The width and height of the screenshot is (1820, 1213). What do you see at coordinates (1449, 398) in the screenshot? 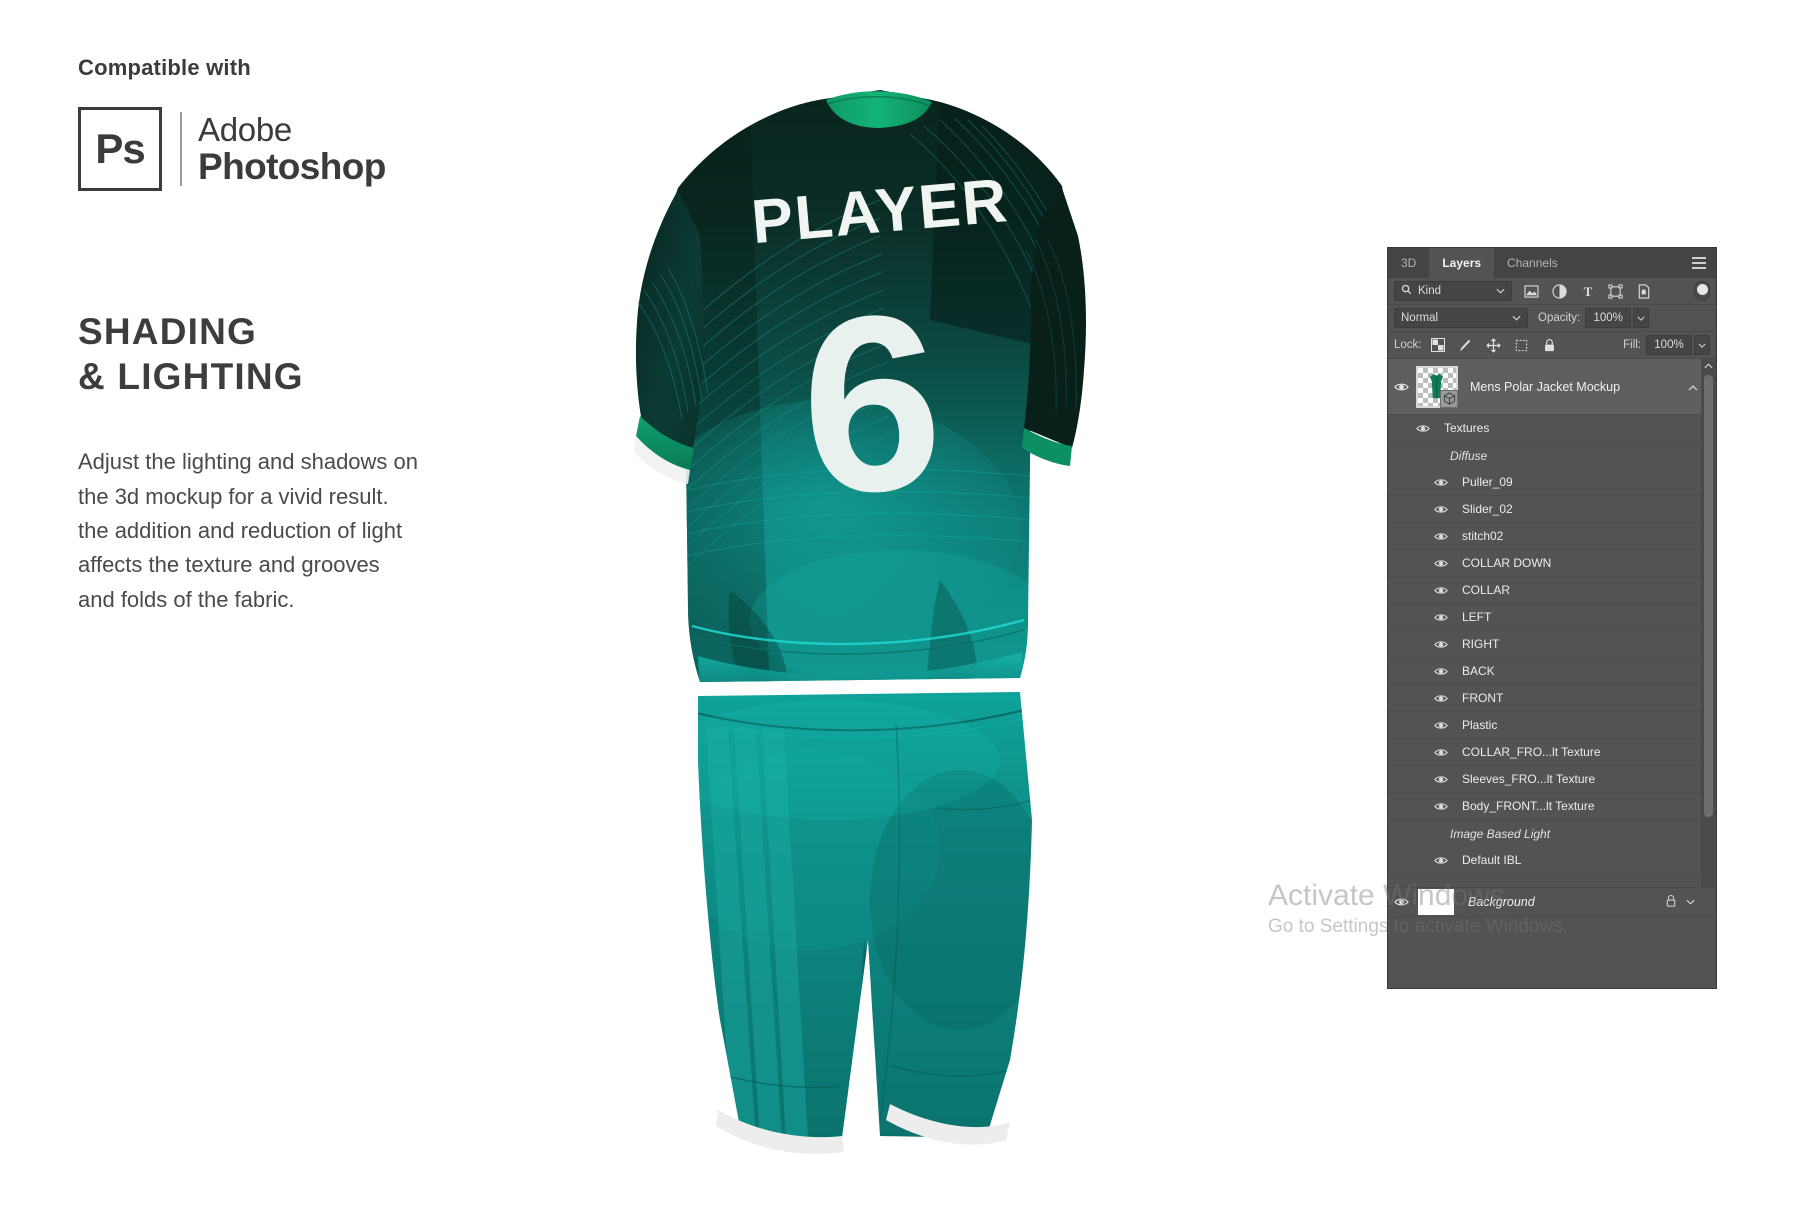
I see `smart-object-3d-badge-icon` at bounding box center [1449, 398].